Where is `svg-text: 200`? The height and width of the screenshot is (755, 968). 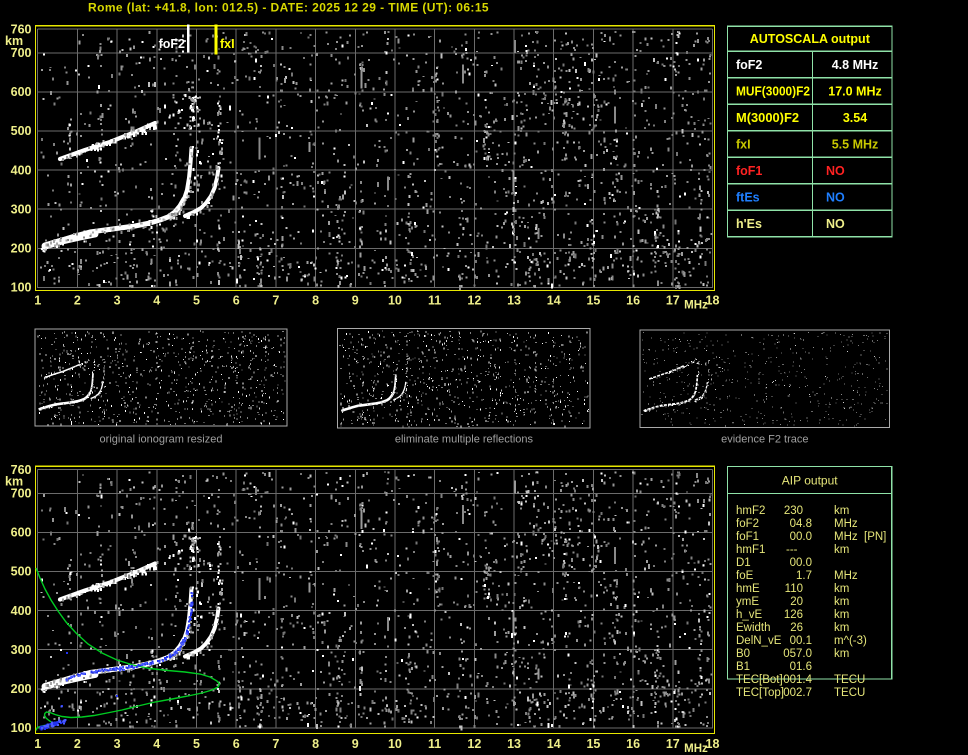
svg-text: 200 is located at coordinates (21, 249).